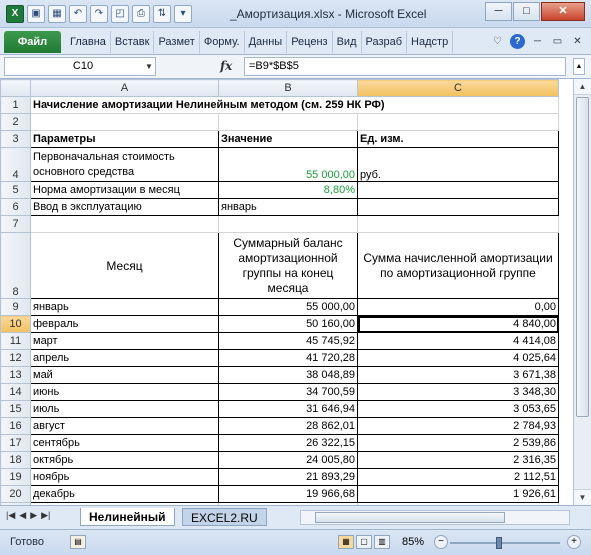 The width and height of the screenshot is (591, 555). I want to click on balance-cell: 34 700,59, so click(288, 392).